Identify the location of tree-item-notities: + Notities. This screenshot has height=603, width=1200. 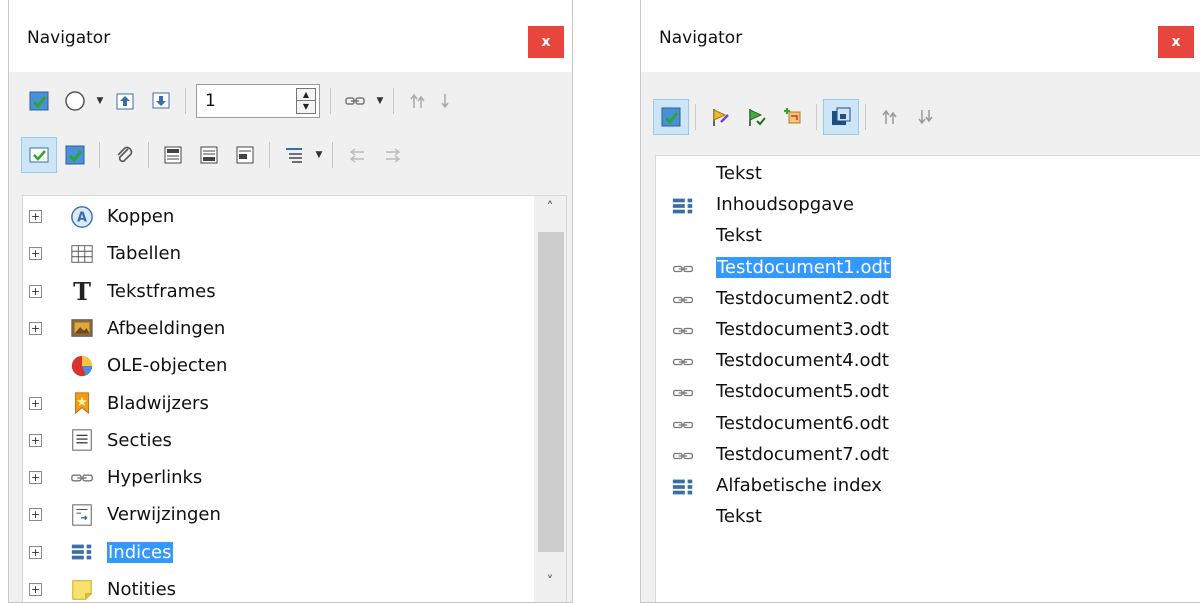
(279, 586).